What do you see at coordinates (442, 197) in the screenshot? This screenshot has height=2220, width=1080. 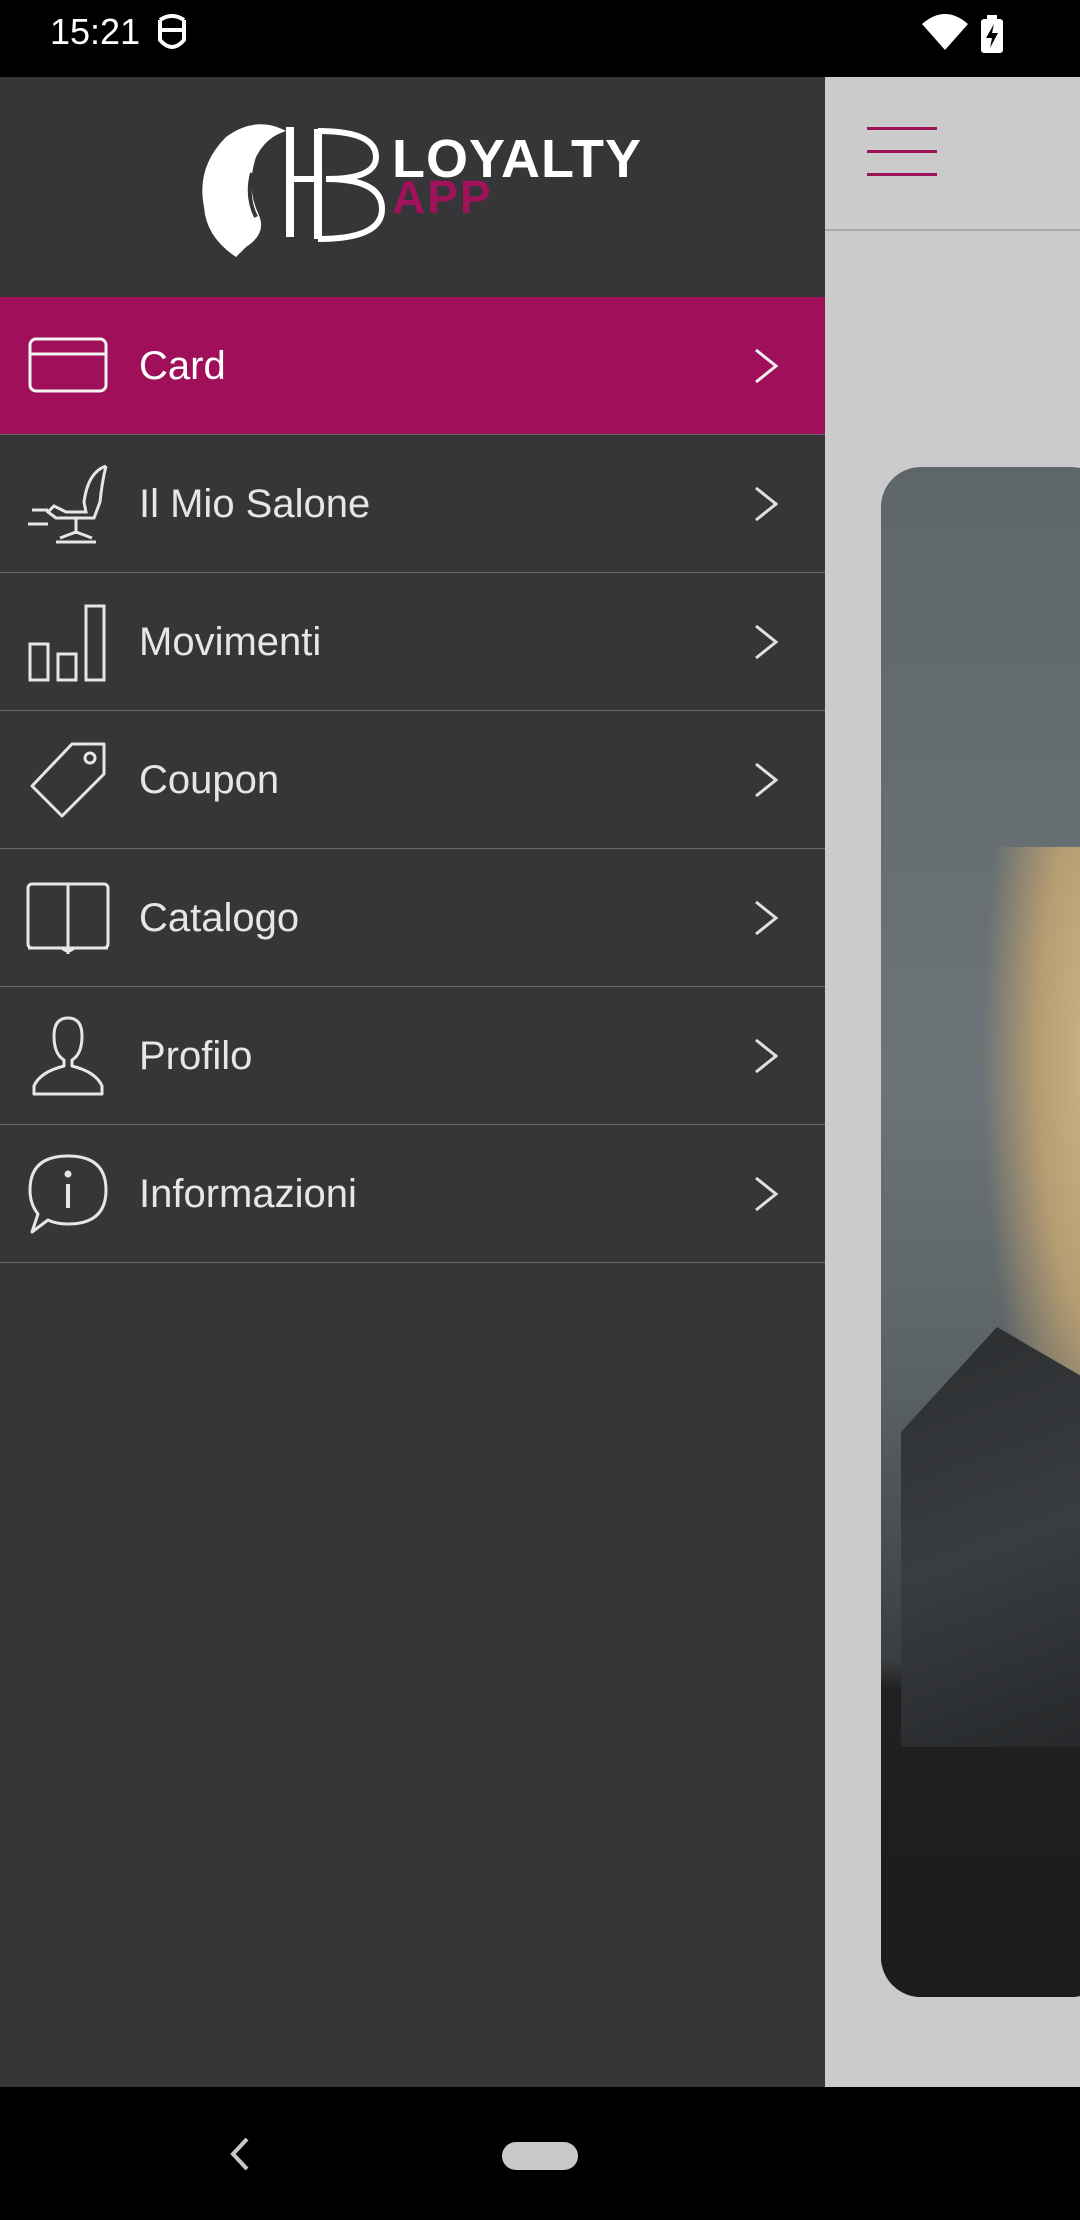 I see `logo-text-app: APP` at bounding box center [442, 197].